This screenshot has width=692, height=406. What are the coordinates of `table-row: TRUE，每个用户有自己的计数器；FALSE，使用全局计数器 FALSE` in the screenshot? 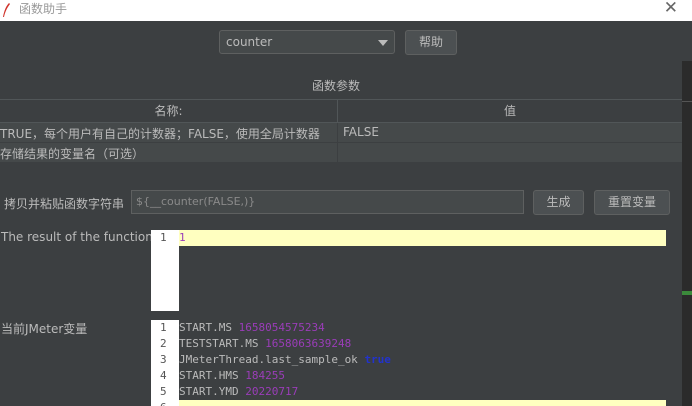 It's located at (341, 133).